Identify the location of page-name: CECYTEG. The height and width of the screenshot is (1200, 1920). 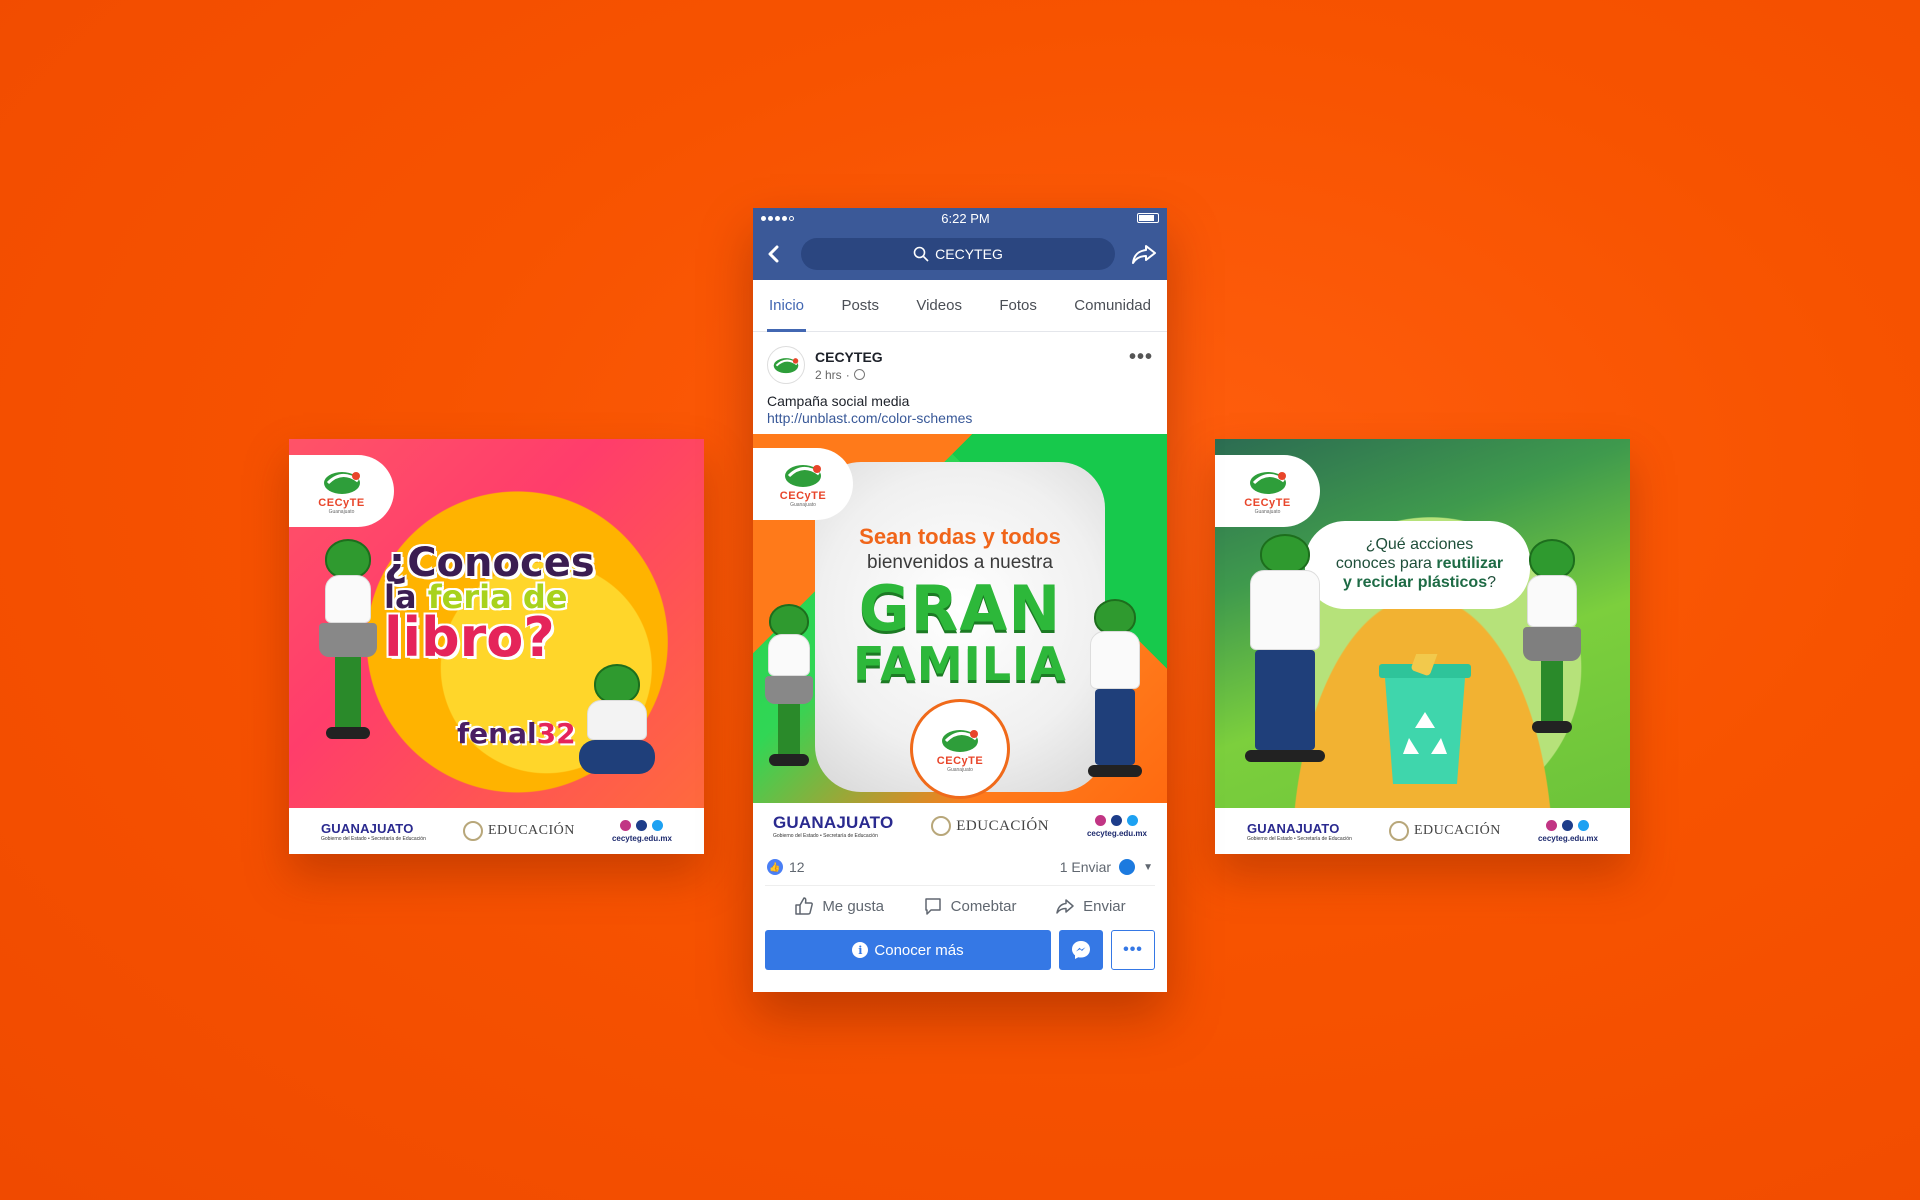
(849, 357).